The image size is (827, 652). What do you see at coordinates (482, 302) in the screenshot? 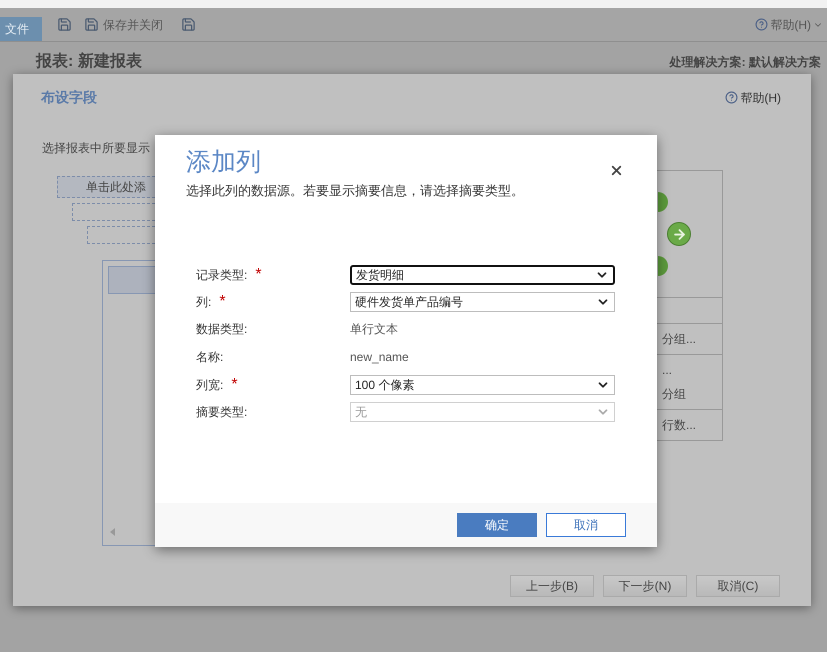
I see `dropdown: 硬件发货单产品编号` at bounding box center [482, 302].